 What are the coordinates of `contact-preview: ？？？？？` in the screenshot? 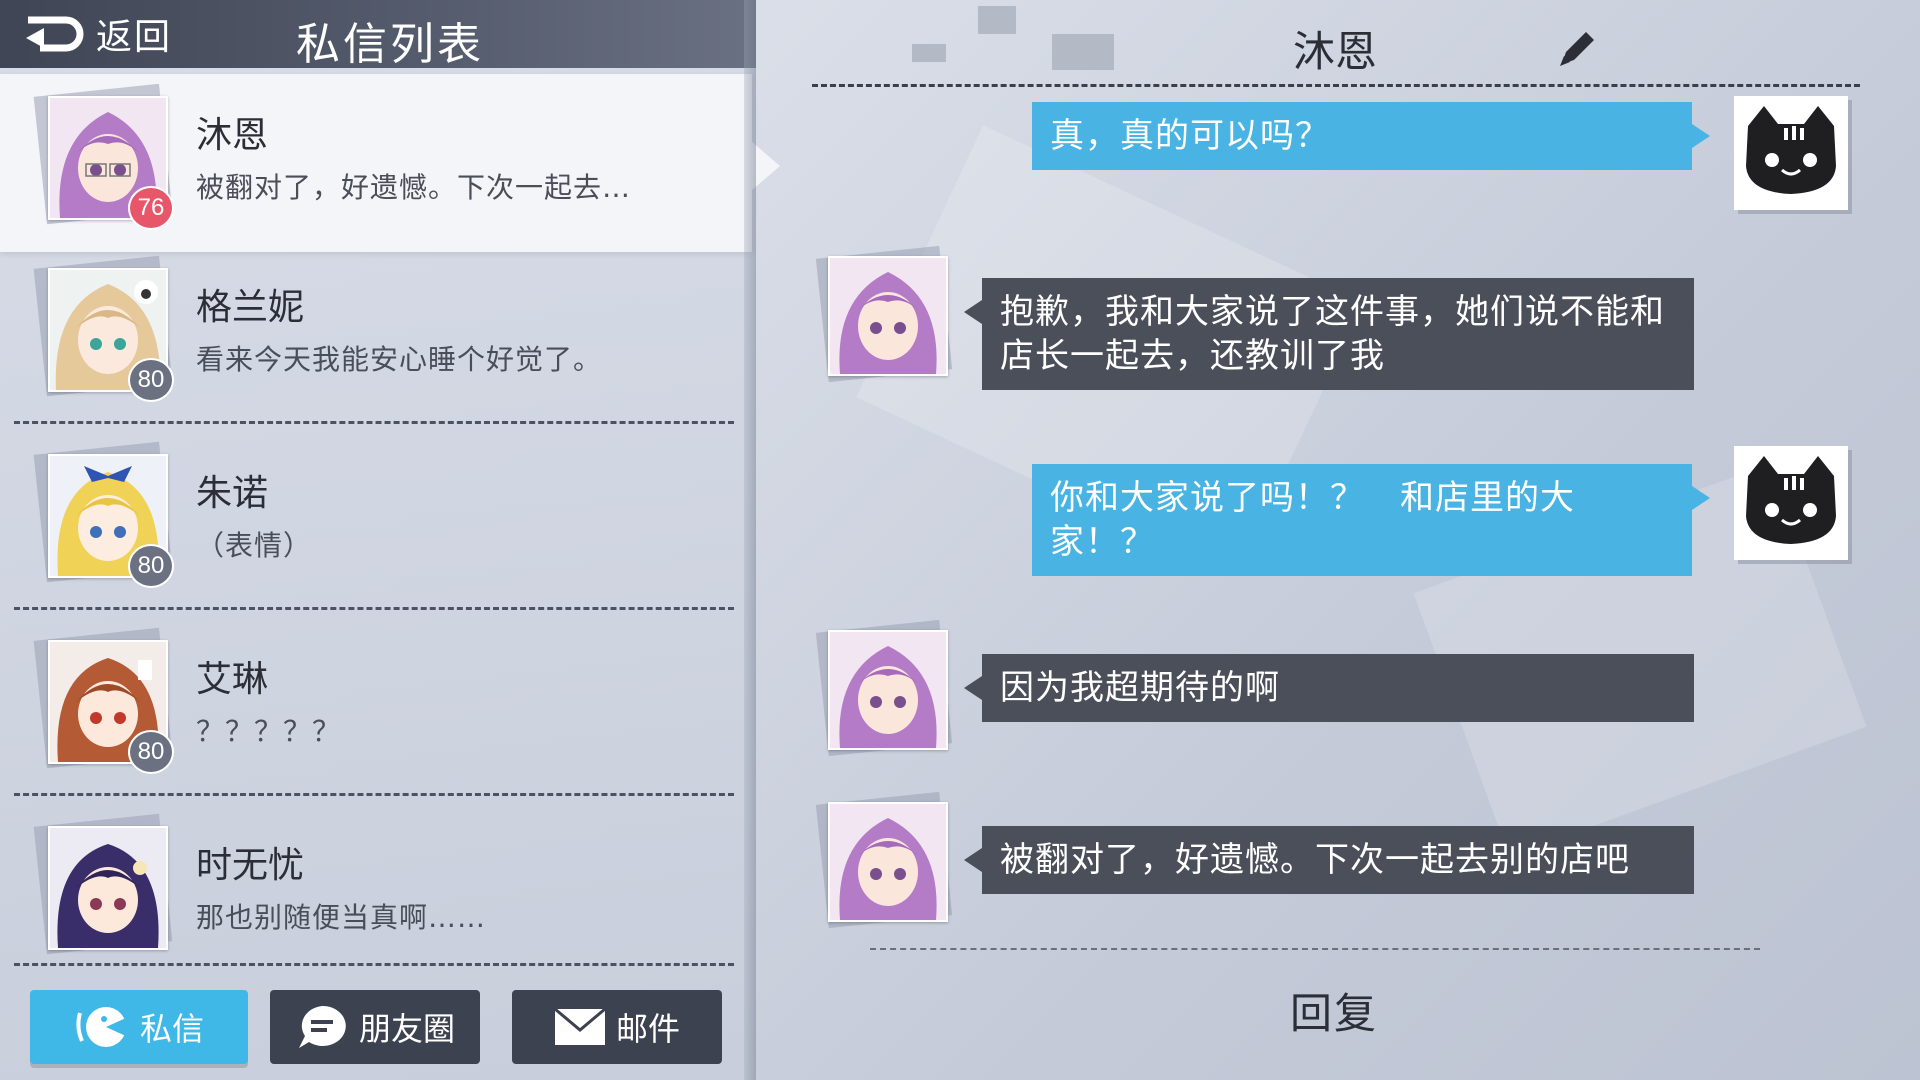 It's located at (269, 731).